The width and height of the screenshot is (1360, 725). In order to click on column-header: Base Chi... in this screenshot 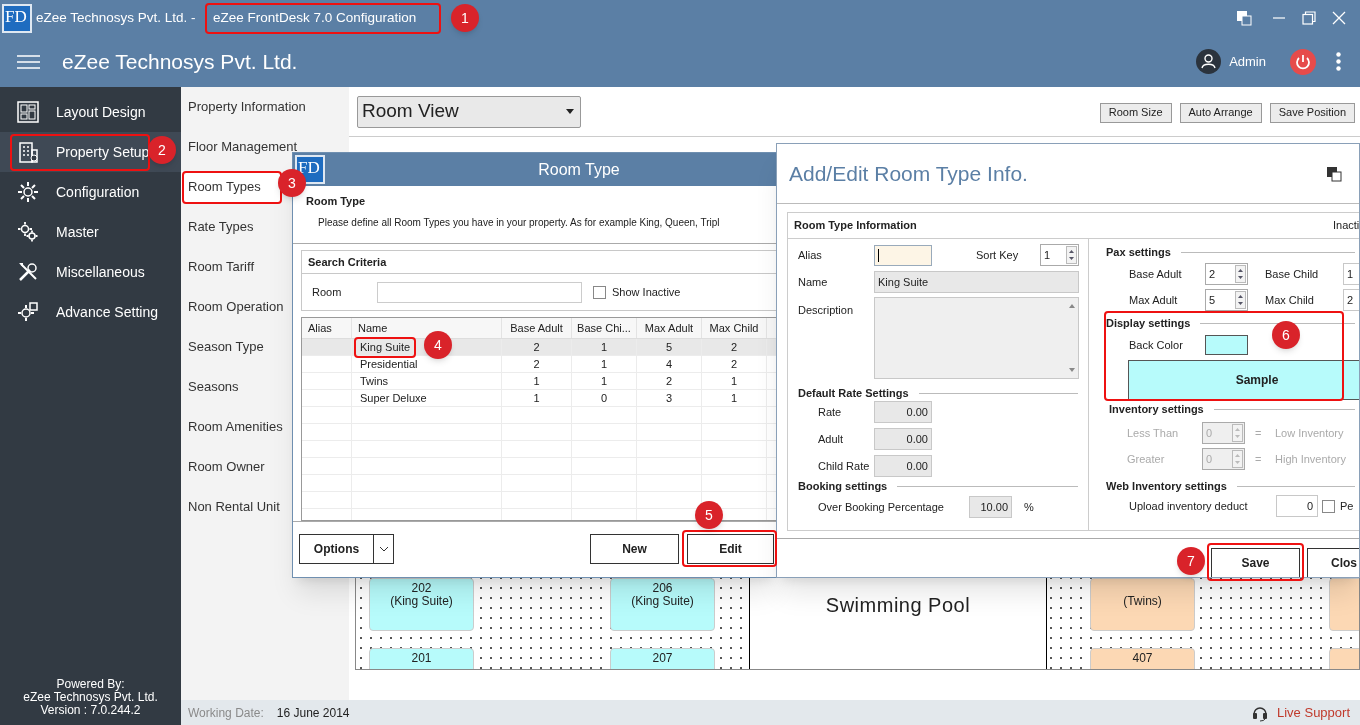, I will do `click(604, 328)`.